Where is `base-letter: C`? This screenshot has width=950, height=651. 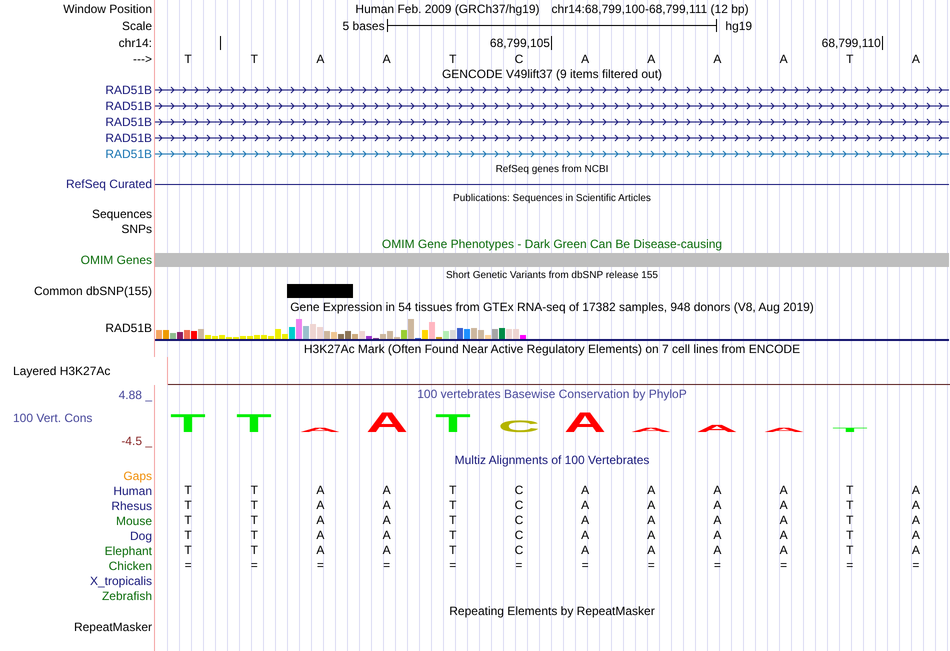
base-letter: C is located at coordinates (519, 59).